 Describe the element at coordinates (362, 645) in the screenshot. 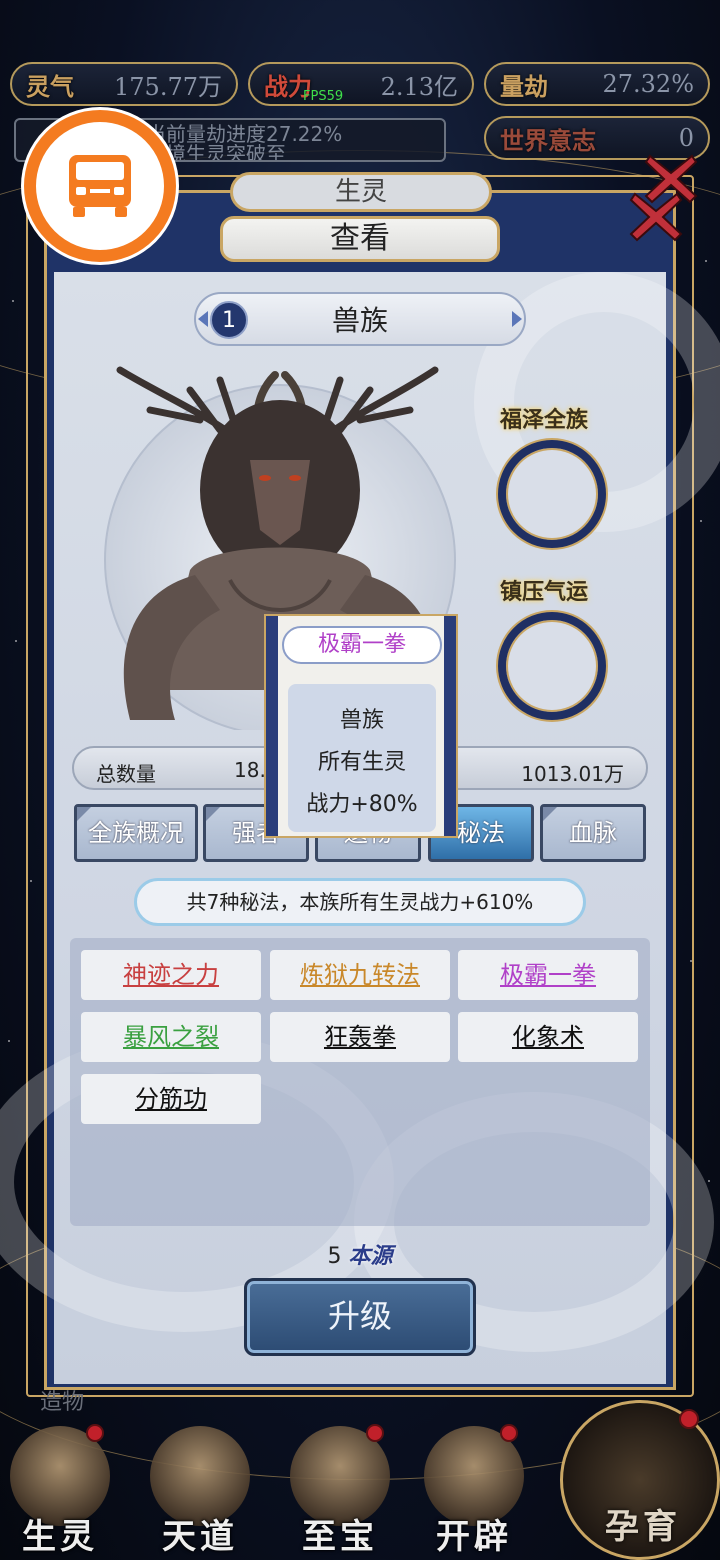

I see `tooltip-title: 极霸一拳` at that location.